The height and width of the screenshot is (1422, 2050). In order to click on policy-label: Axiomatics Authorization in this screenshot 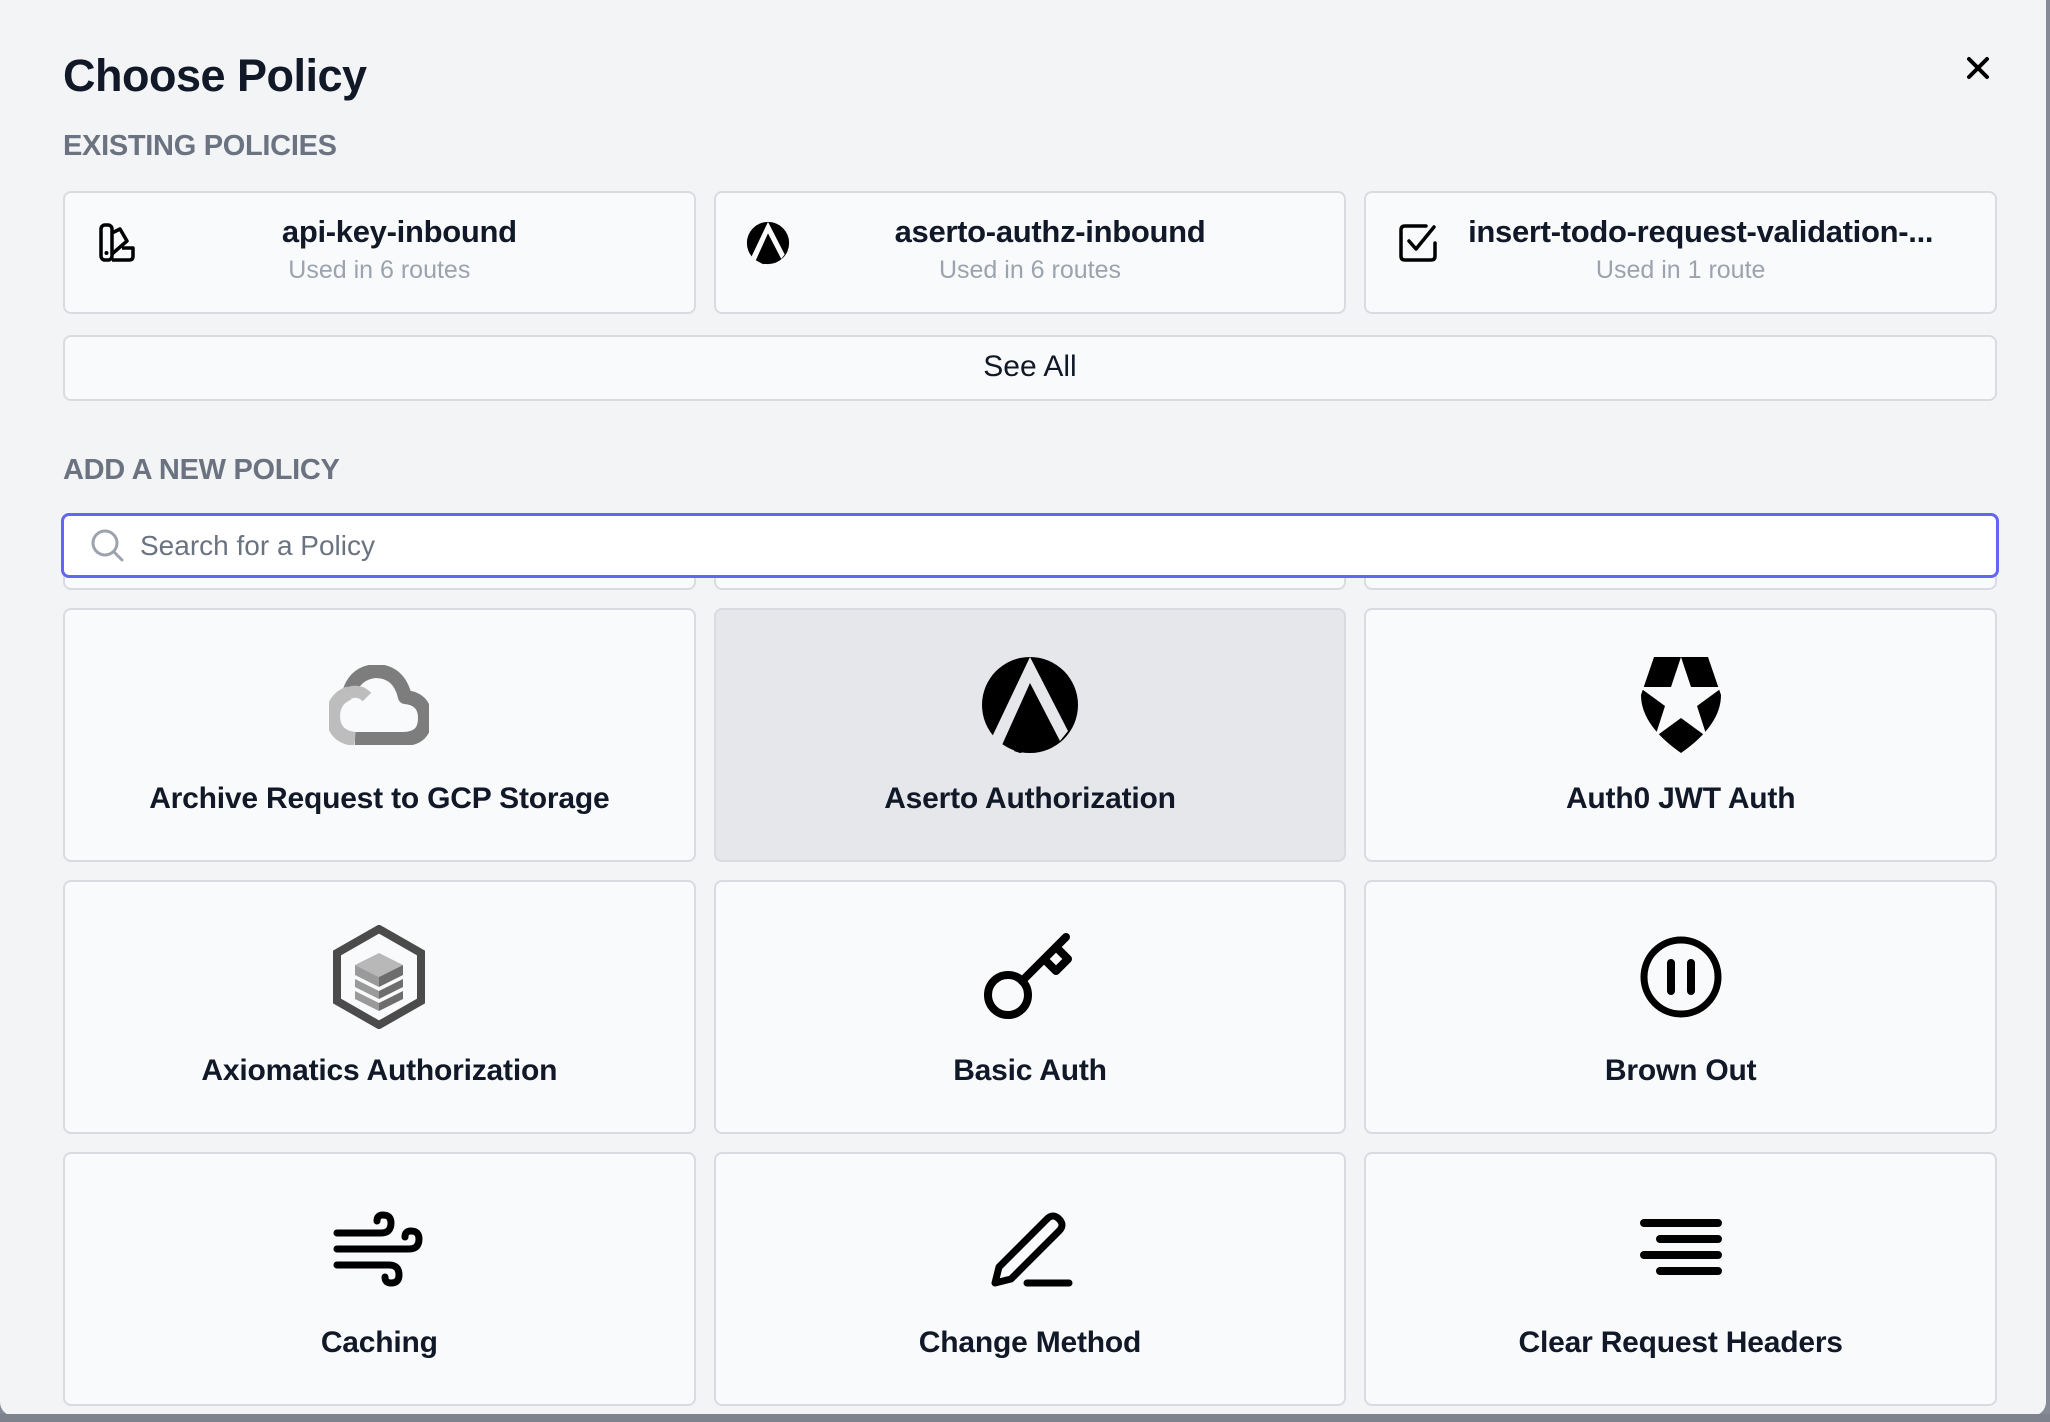, I will do `click(379, 1070)`.